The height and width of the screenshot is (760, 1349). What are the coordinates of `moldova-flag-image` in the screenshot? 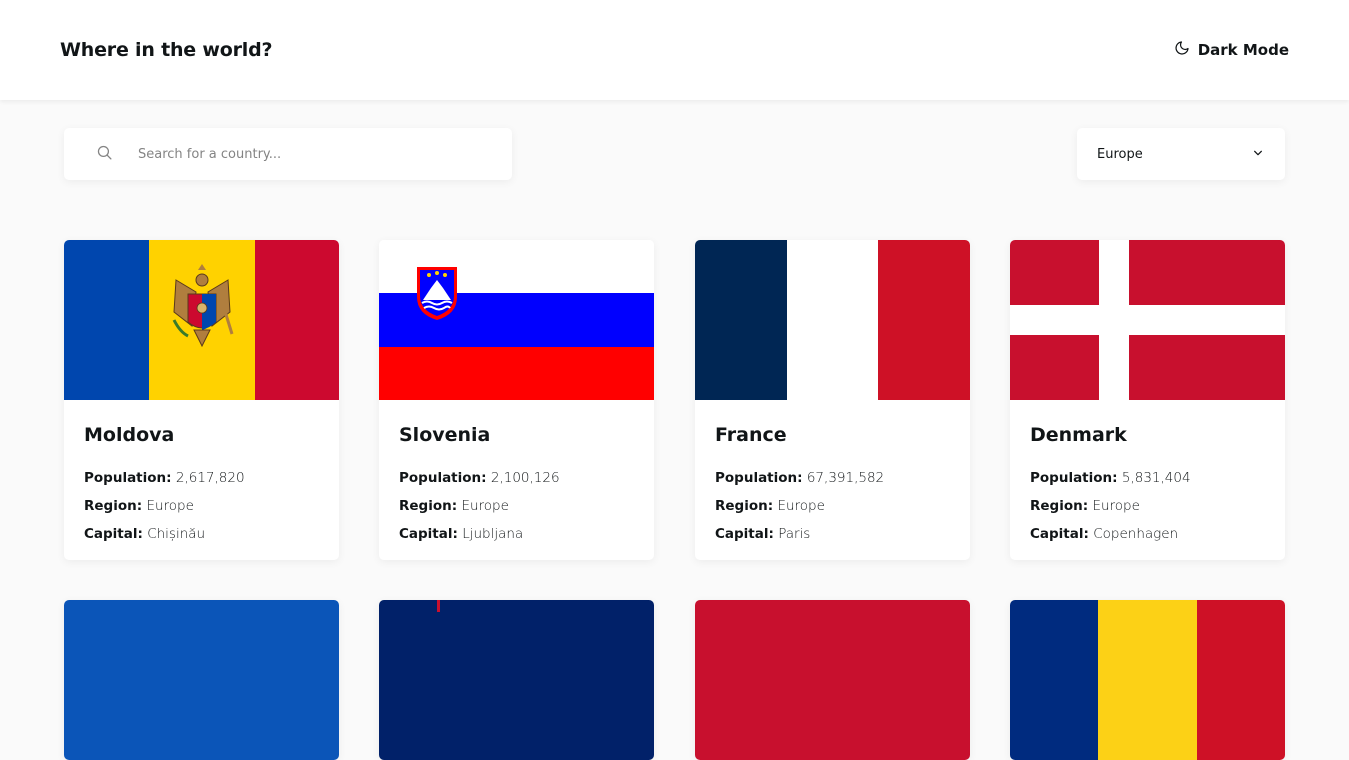 It's located at (201, 320).